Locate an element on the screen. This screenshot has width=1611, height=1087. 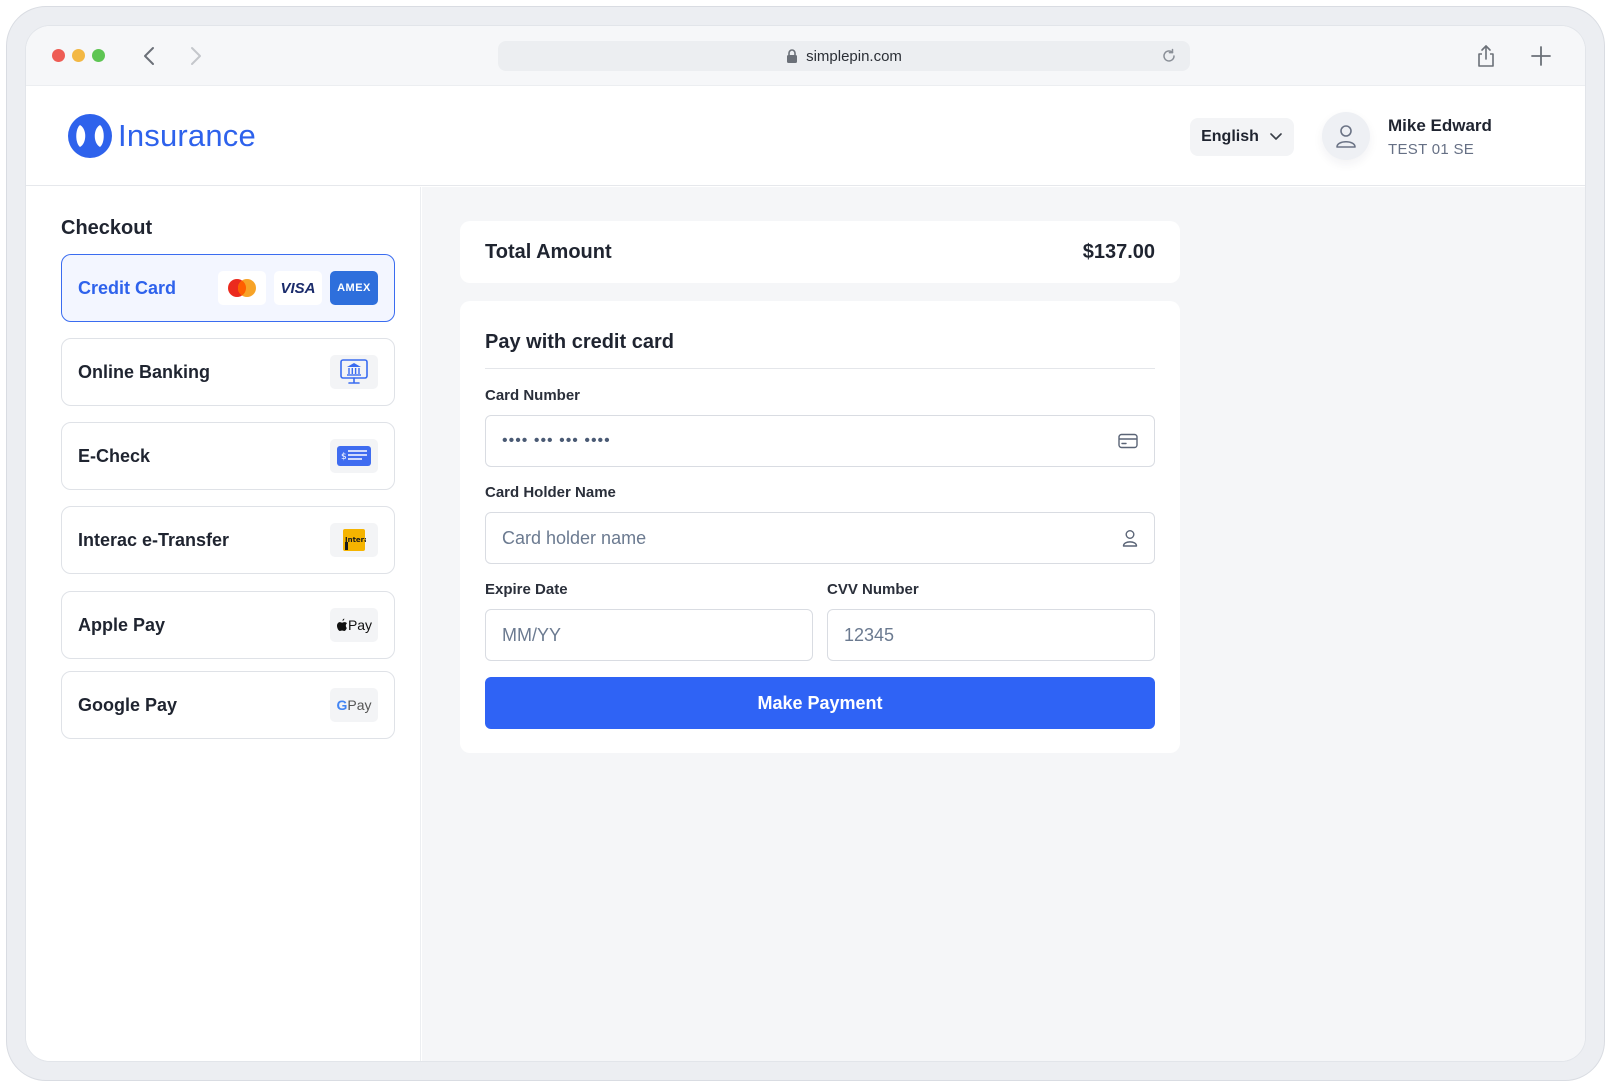
total-amount-card: Total Amount $137.00 is located at coordinates (820, 252).